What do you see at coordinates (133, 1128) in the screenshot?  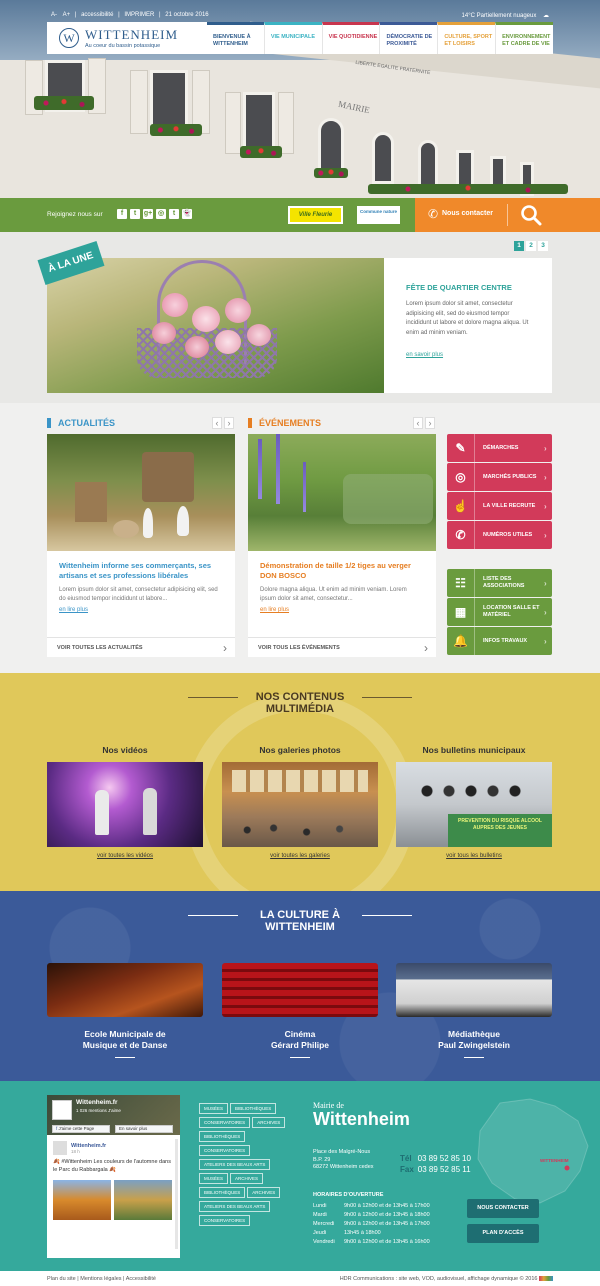 I see `fb-more-label: En savoir plus` at bounding box center [133, 1128].